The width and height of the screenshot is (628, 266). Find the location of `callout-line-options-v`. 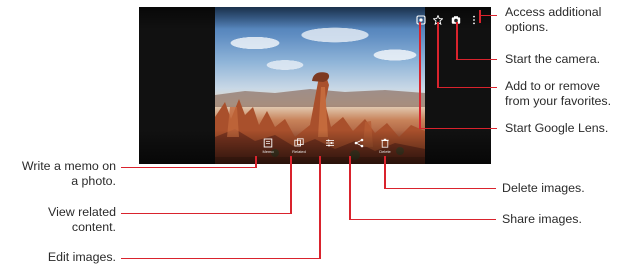

callout-line-options-v is located at coordinates (480, 16).